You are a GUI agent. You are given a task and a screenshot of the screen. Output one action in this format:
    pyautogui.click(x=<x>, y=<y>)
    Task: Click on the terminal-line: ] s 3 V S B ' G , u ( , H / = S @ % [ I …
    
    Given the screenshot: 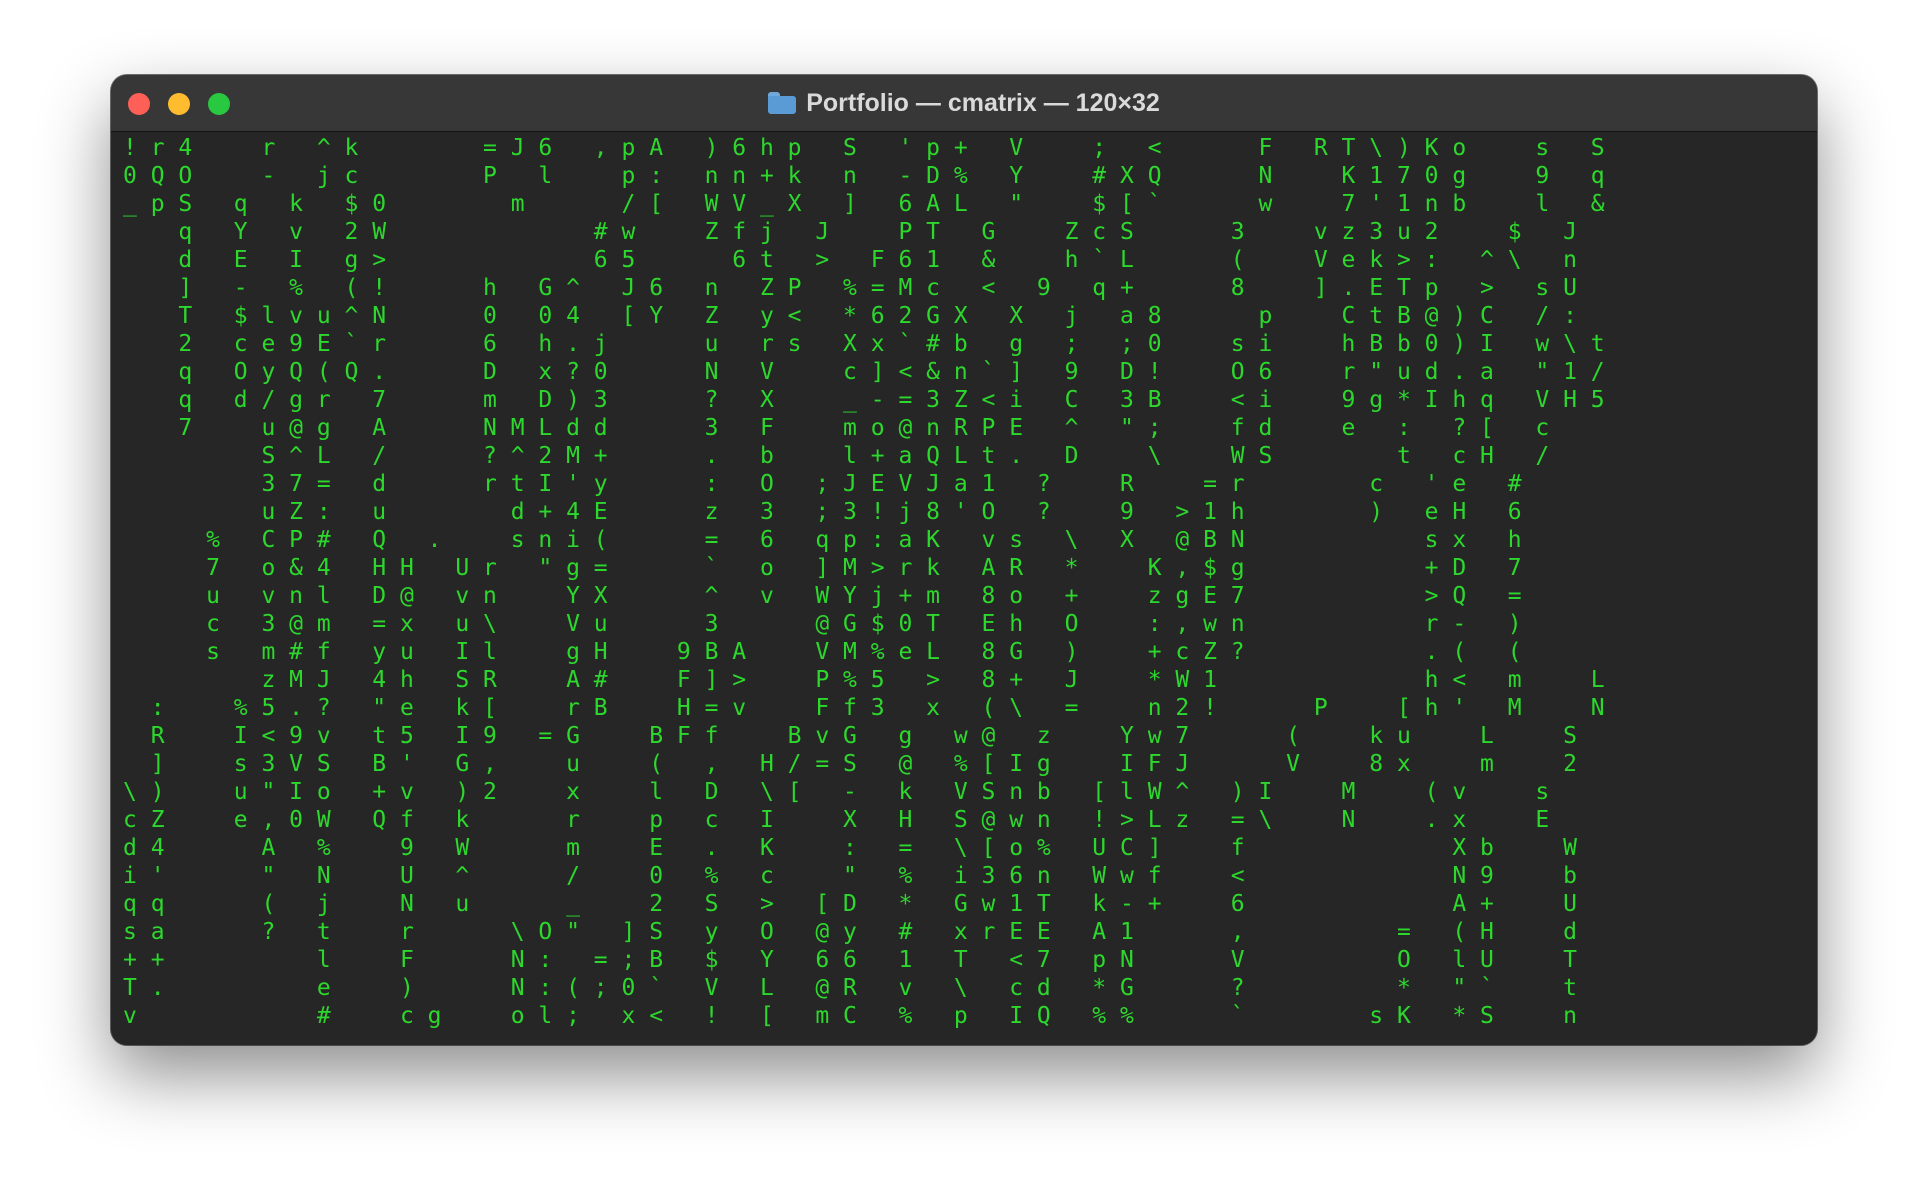 What is the action you would take?
    pyautogui.click(x=850, y=764)
    